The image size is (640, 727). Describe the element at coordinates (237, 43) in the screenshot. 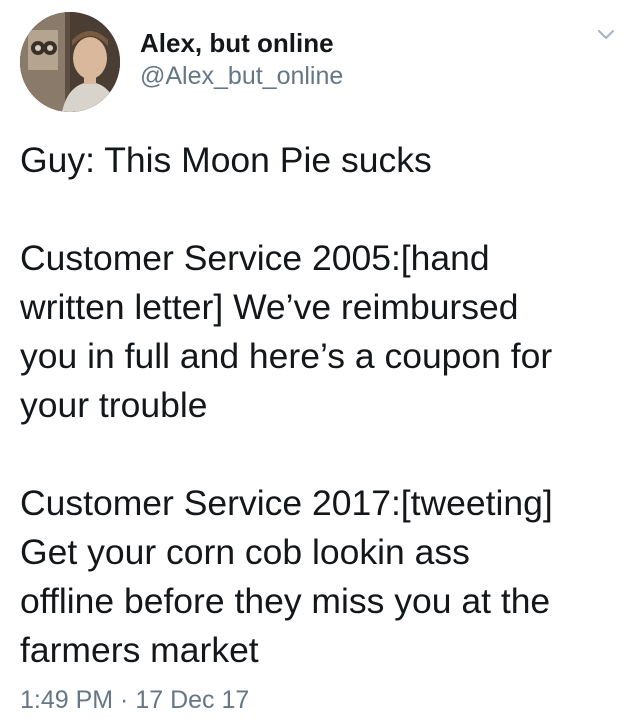

I see `display-name: Alex, but online` at that location.